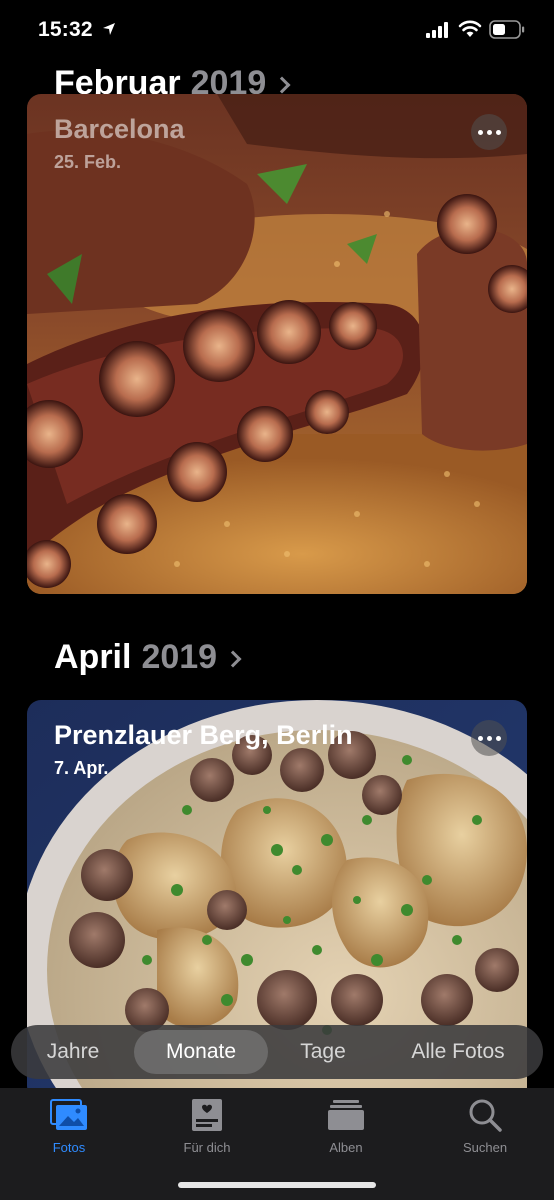 Image resolution: width=554 pixels, height=1200 pixels. What do you see at coordinates (88, 162) in the screenshot?
I see `card-date: 25. Feb.` at bounding box center [88, 162].